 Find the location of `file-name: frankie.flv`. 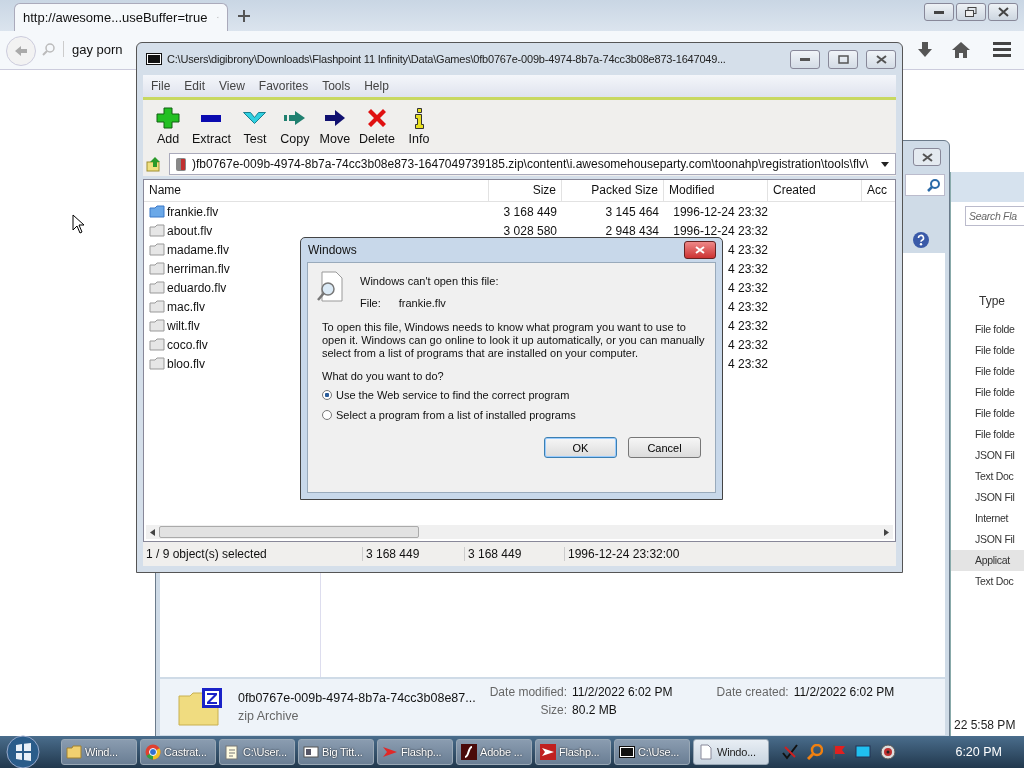

file-name: frankie.flv is located at coordinates (422, 303).